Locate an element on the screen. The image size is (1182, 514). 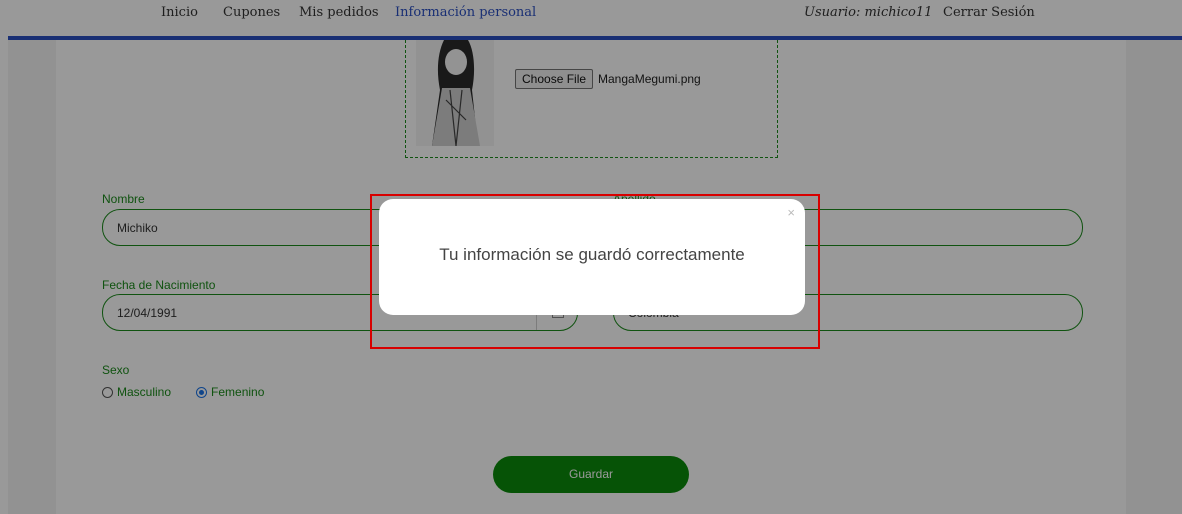
close-icon: × is located at coordinates (791, 212).